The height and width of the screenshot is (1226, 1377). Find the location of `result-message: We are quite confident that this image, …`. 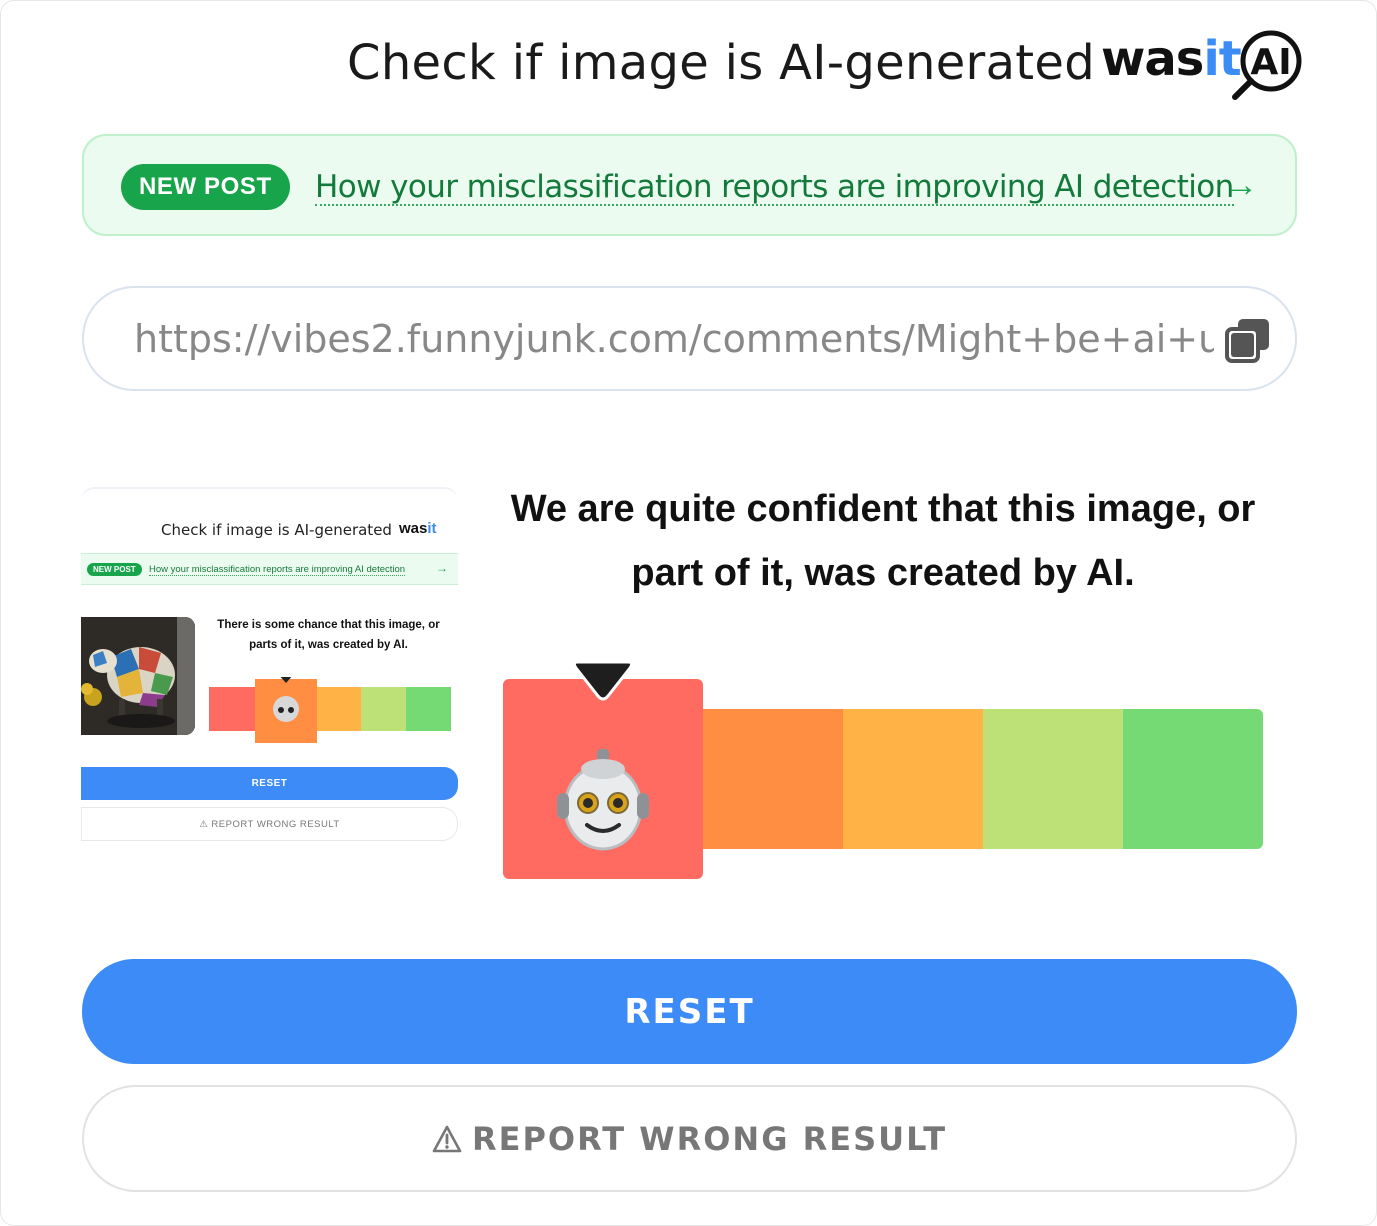

result-message: We are quite confident that this image, … is located at coordinates (883, 541).